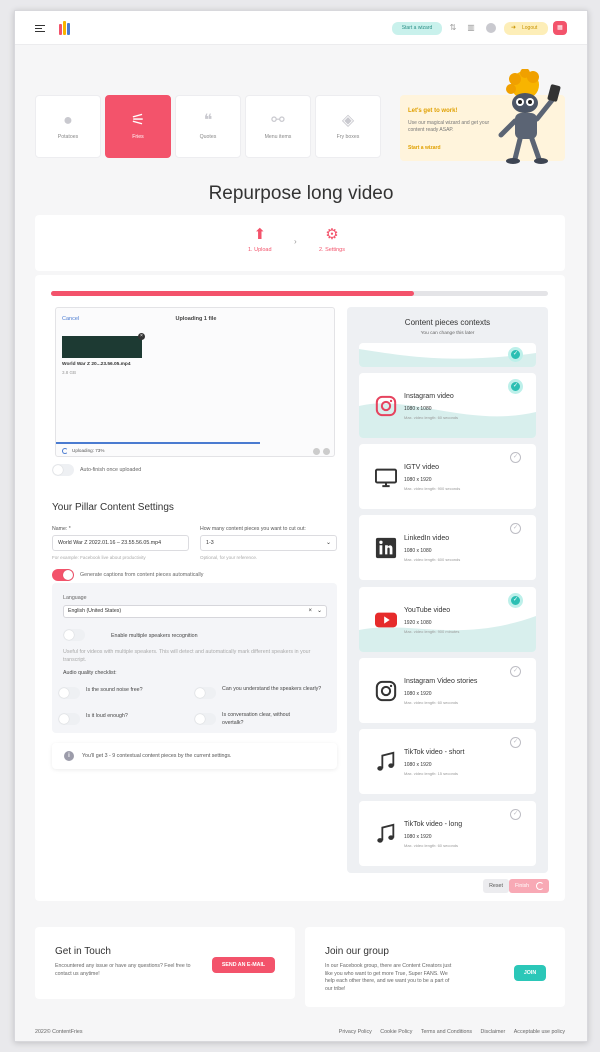 The height and width of the screenshot is (1052, 600). What do you see at coordinates (526, 28) in the screenshot?
I see `logout-button: Logout` at bounding box center [526, 28].